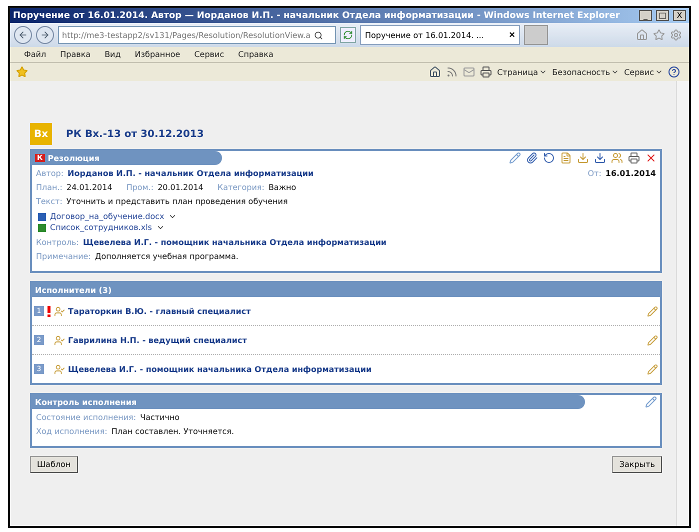 This screenshot has height=532, width=699. What do you see at coordinates (197, 35) in the screenshot?
I see `address-field: http://me3-testapp2/sv131/Pages/Resolution/ResolutionView.a` at bounding box center [197, 35].